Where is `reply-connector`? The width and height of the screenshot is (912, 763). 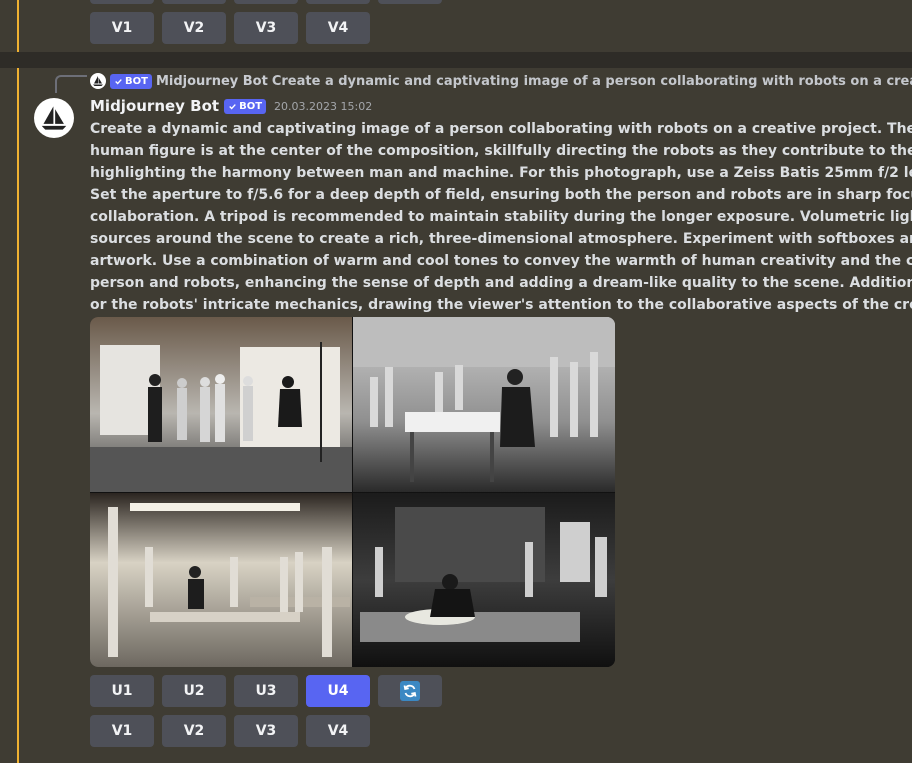
reply-connector is located at coordinates (71, 84).